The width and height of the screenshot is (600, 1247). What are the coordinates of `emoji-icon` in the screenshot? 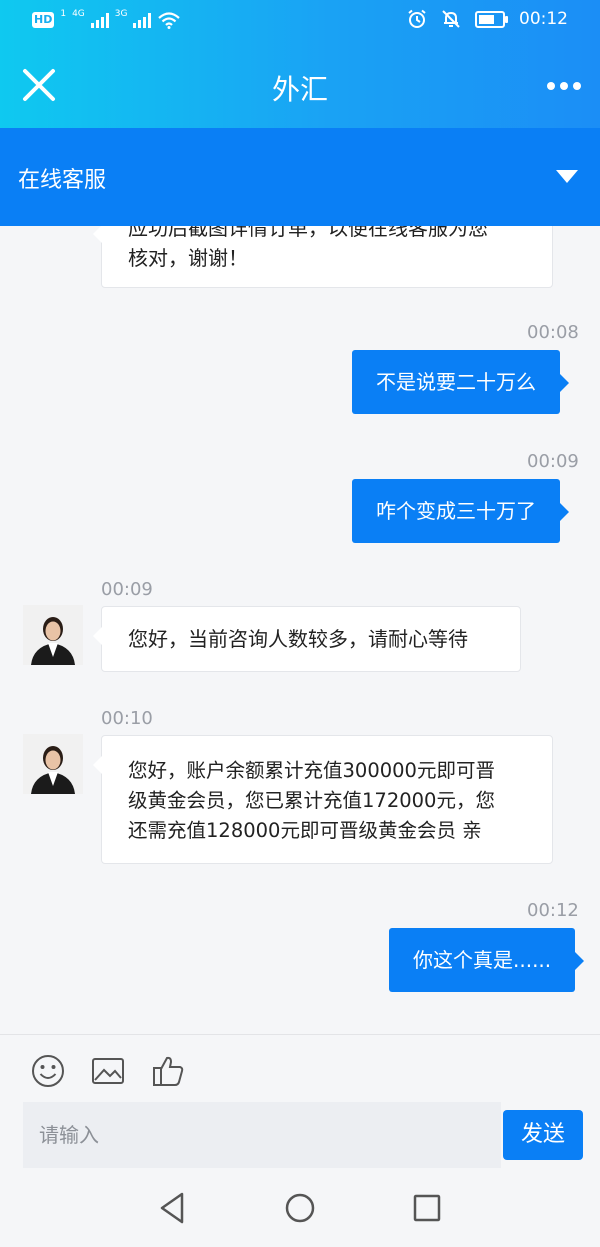 It's located at (48, 1071).